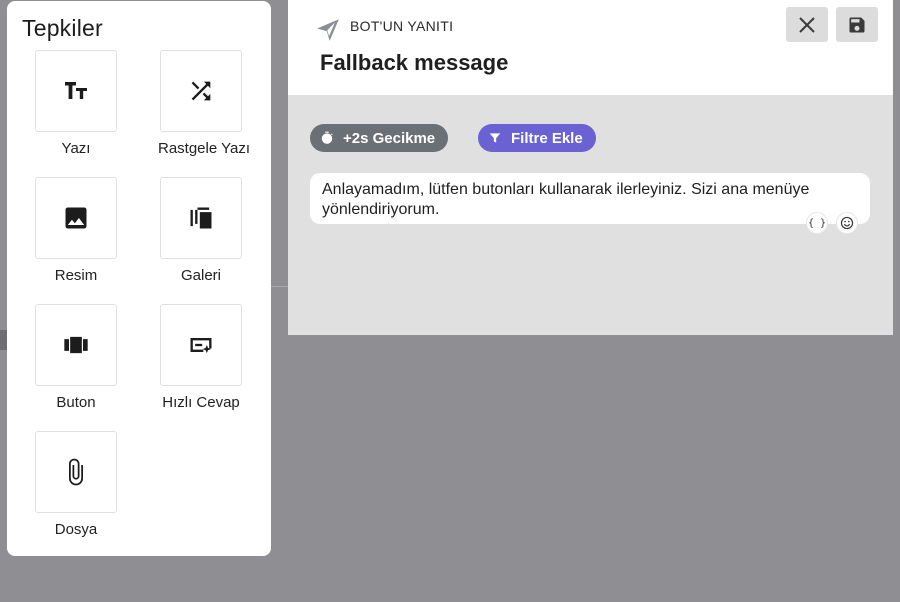 The image size is (900, 602). I want to click on reaction-image-label: Resim, so click(76, 275).